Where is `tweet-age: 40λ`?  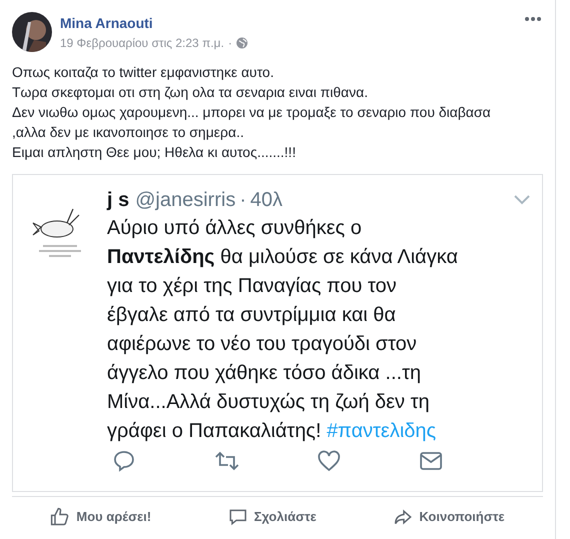
tweet-age: 40λ is located at coordinates (266, 200).